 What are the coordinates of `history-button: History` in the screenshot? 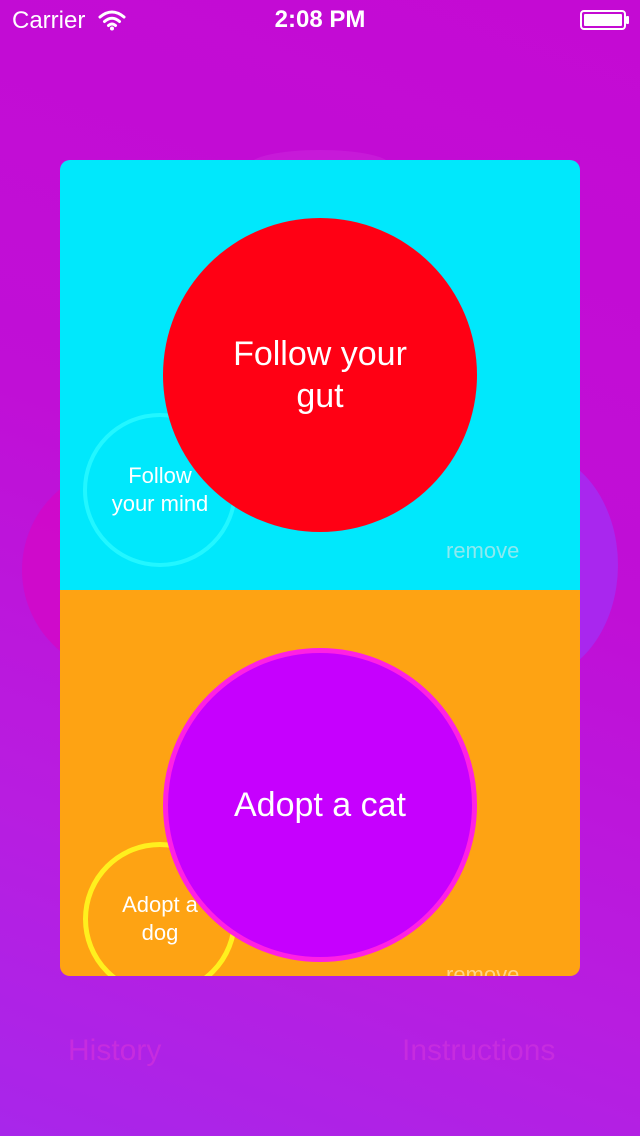 It's located at (114, 1051).